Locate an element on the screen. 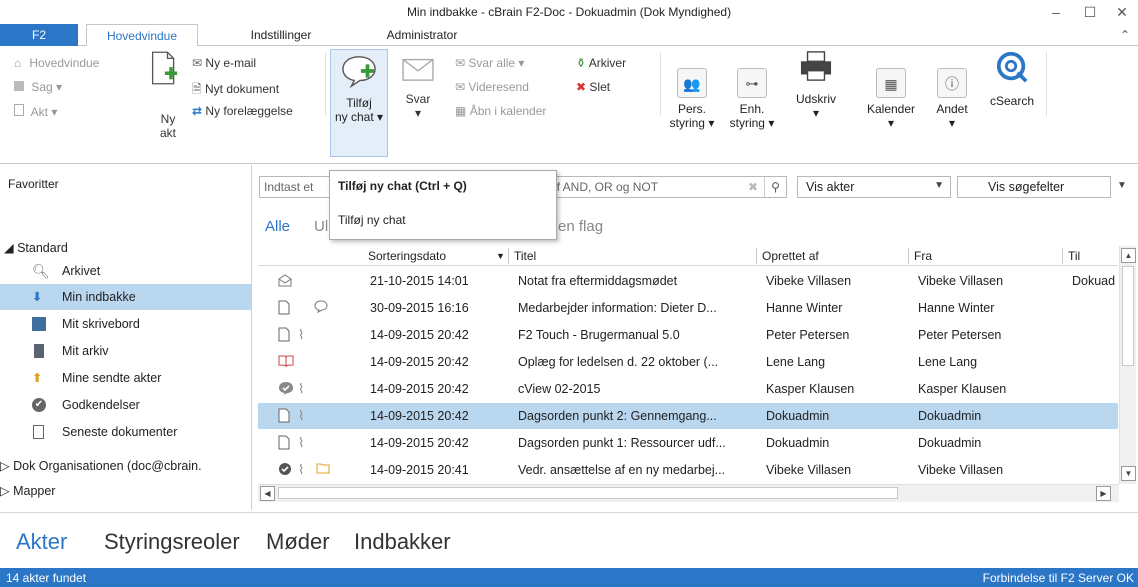 The image size is (1138, 587). svar-alle-button: ✉ Svar alle ▾ is located at coordinates (489, 63).